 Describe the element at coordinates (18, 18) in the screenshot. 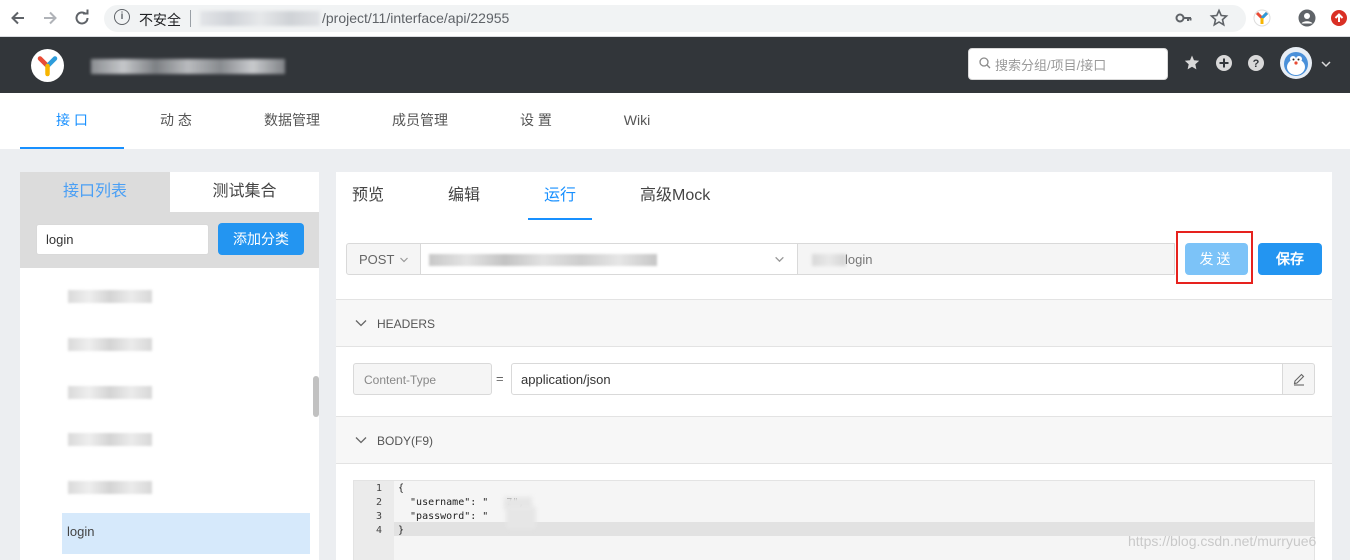

I see `back-icon` at that location.